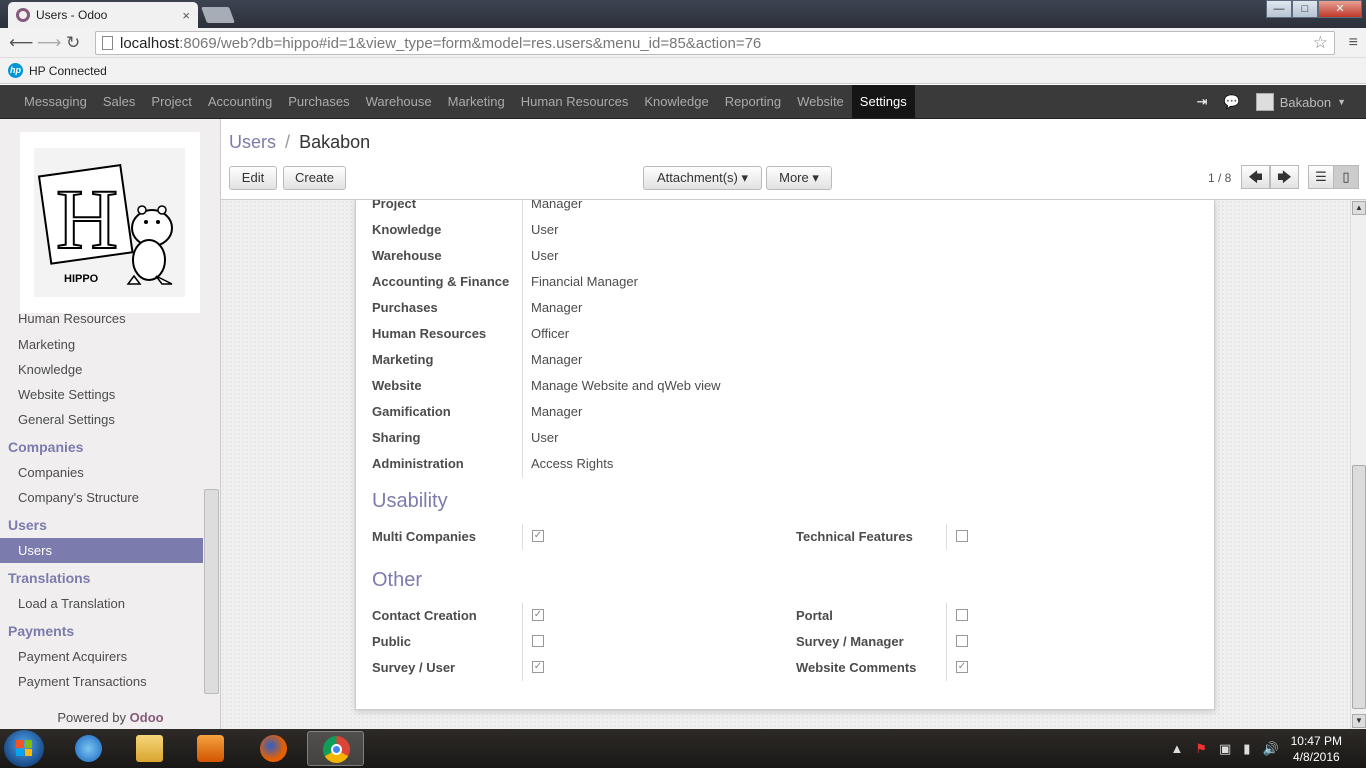 This screenshot has width=1366, height=768. I want to click on sidebar-scroll-thumb, so click(211, 591).